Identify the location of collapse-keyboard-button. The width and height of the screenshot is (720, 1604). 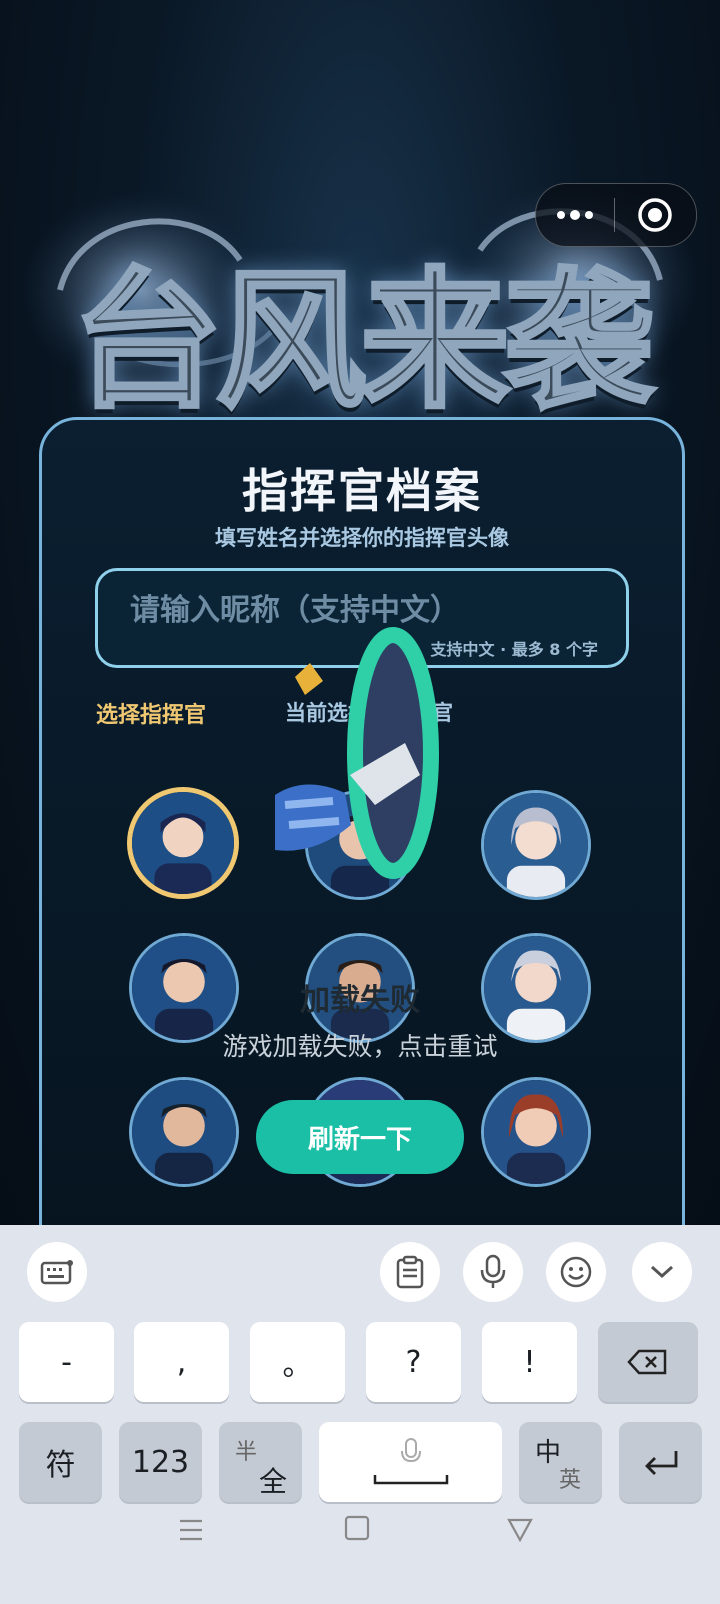
(662, 1272).